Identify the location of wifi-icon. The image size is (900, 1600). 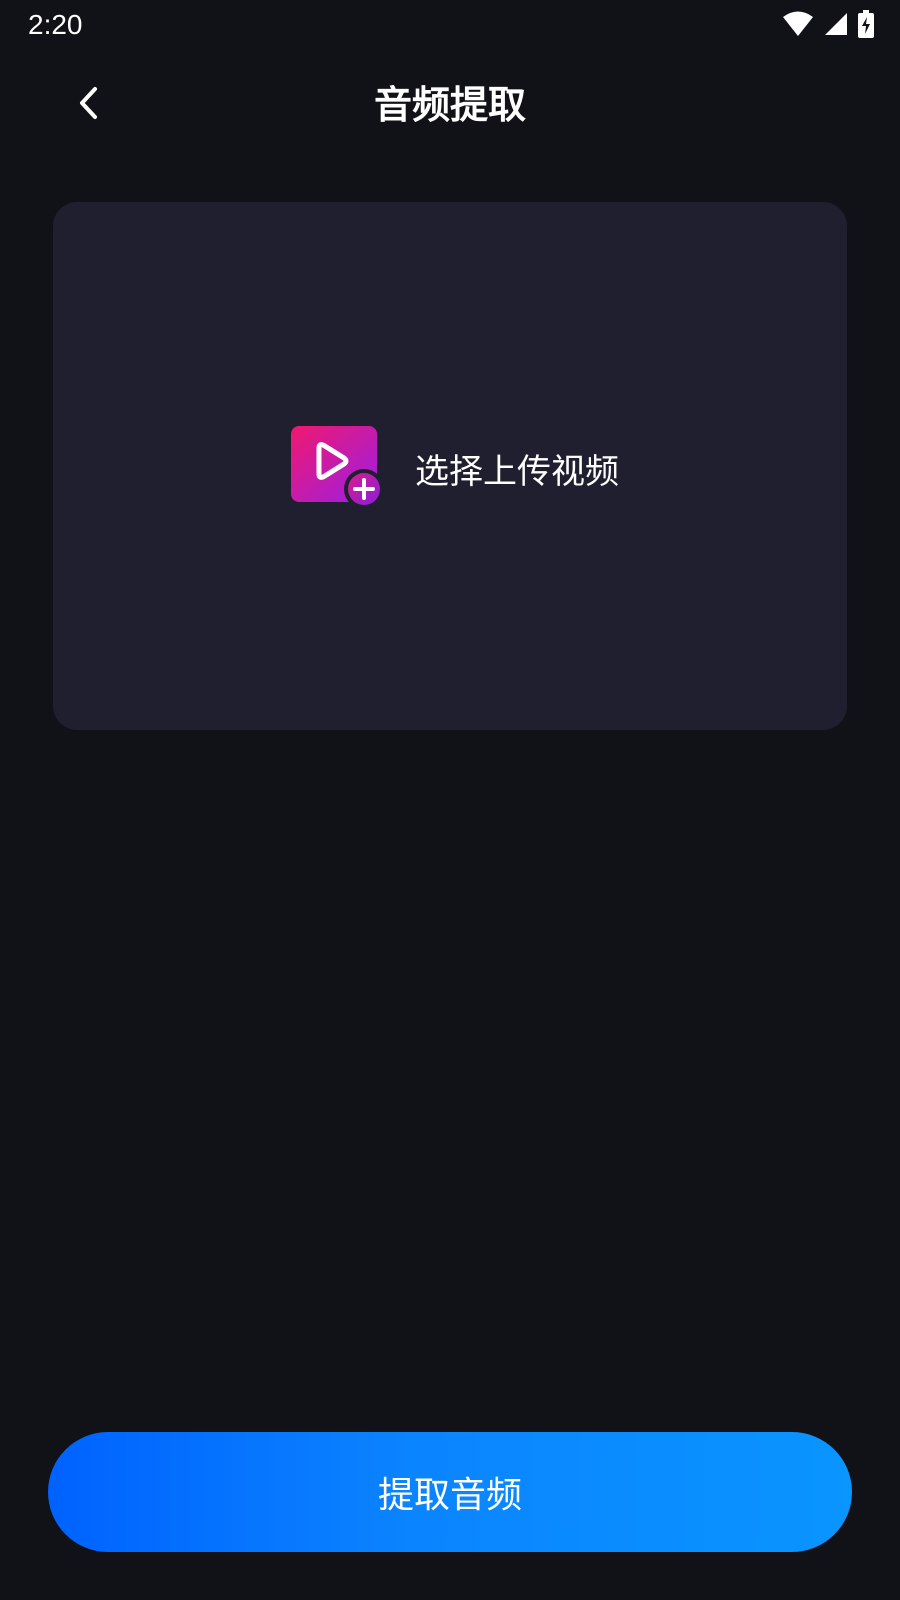
(798, 24).